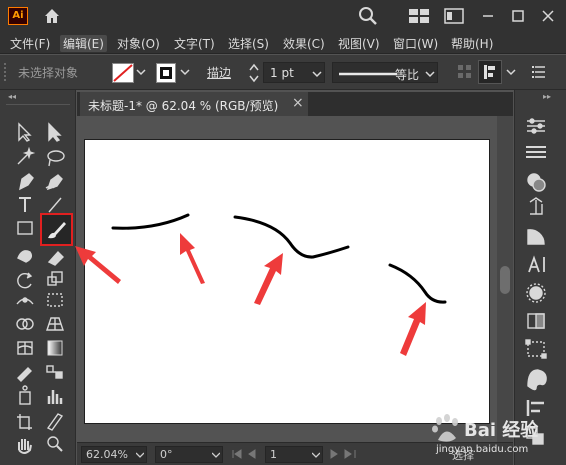  What do you see at coordinates (138, 43) in the screenshot?
I see `menu-object: 对象(O)` at bounding box center [138, 43].